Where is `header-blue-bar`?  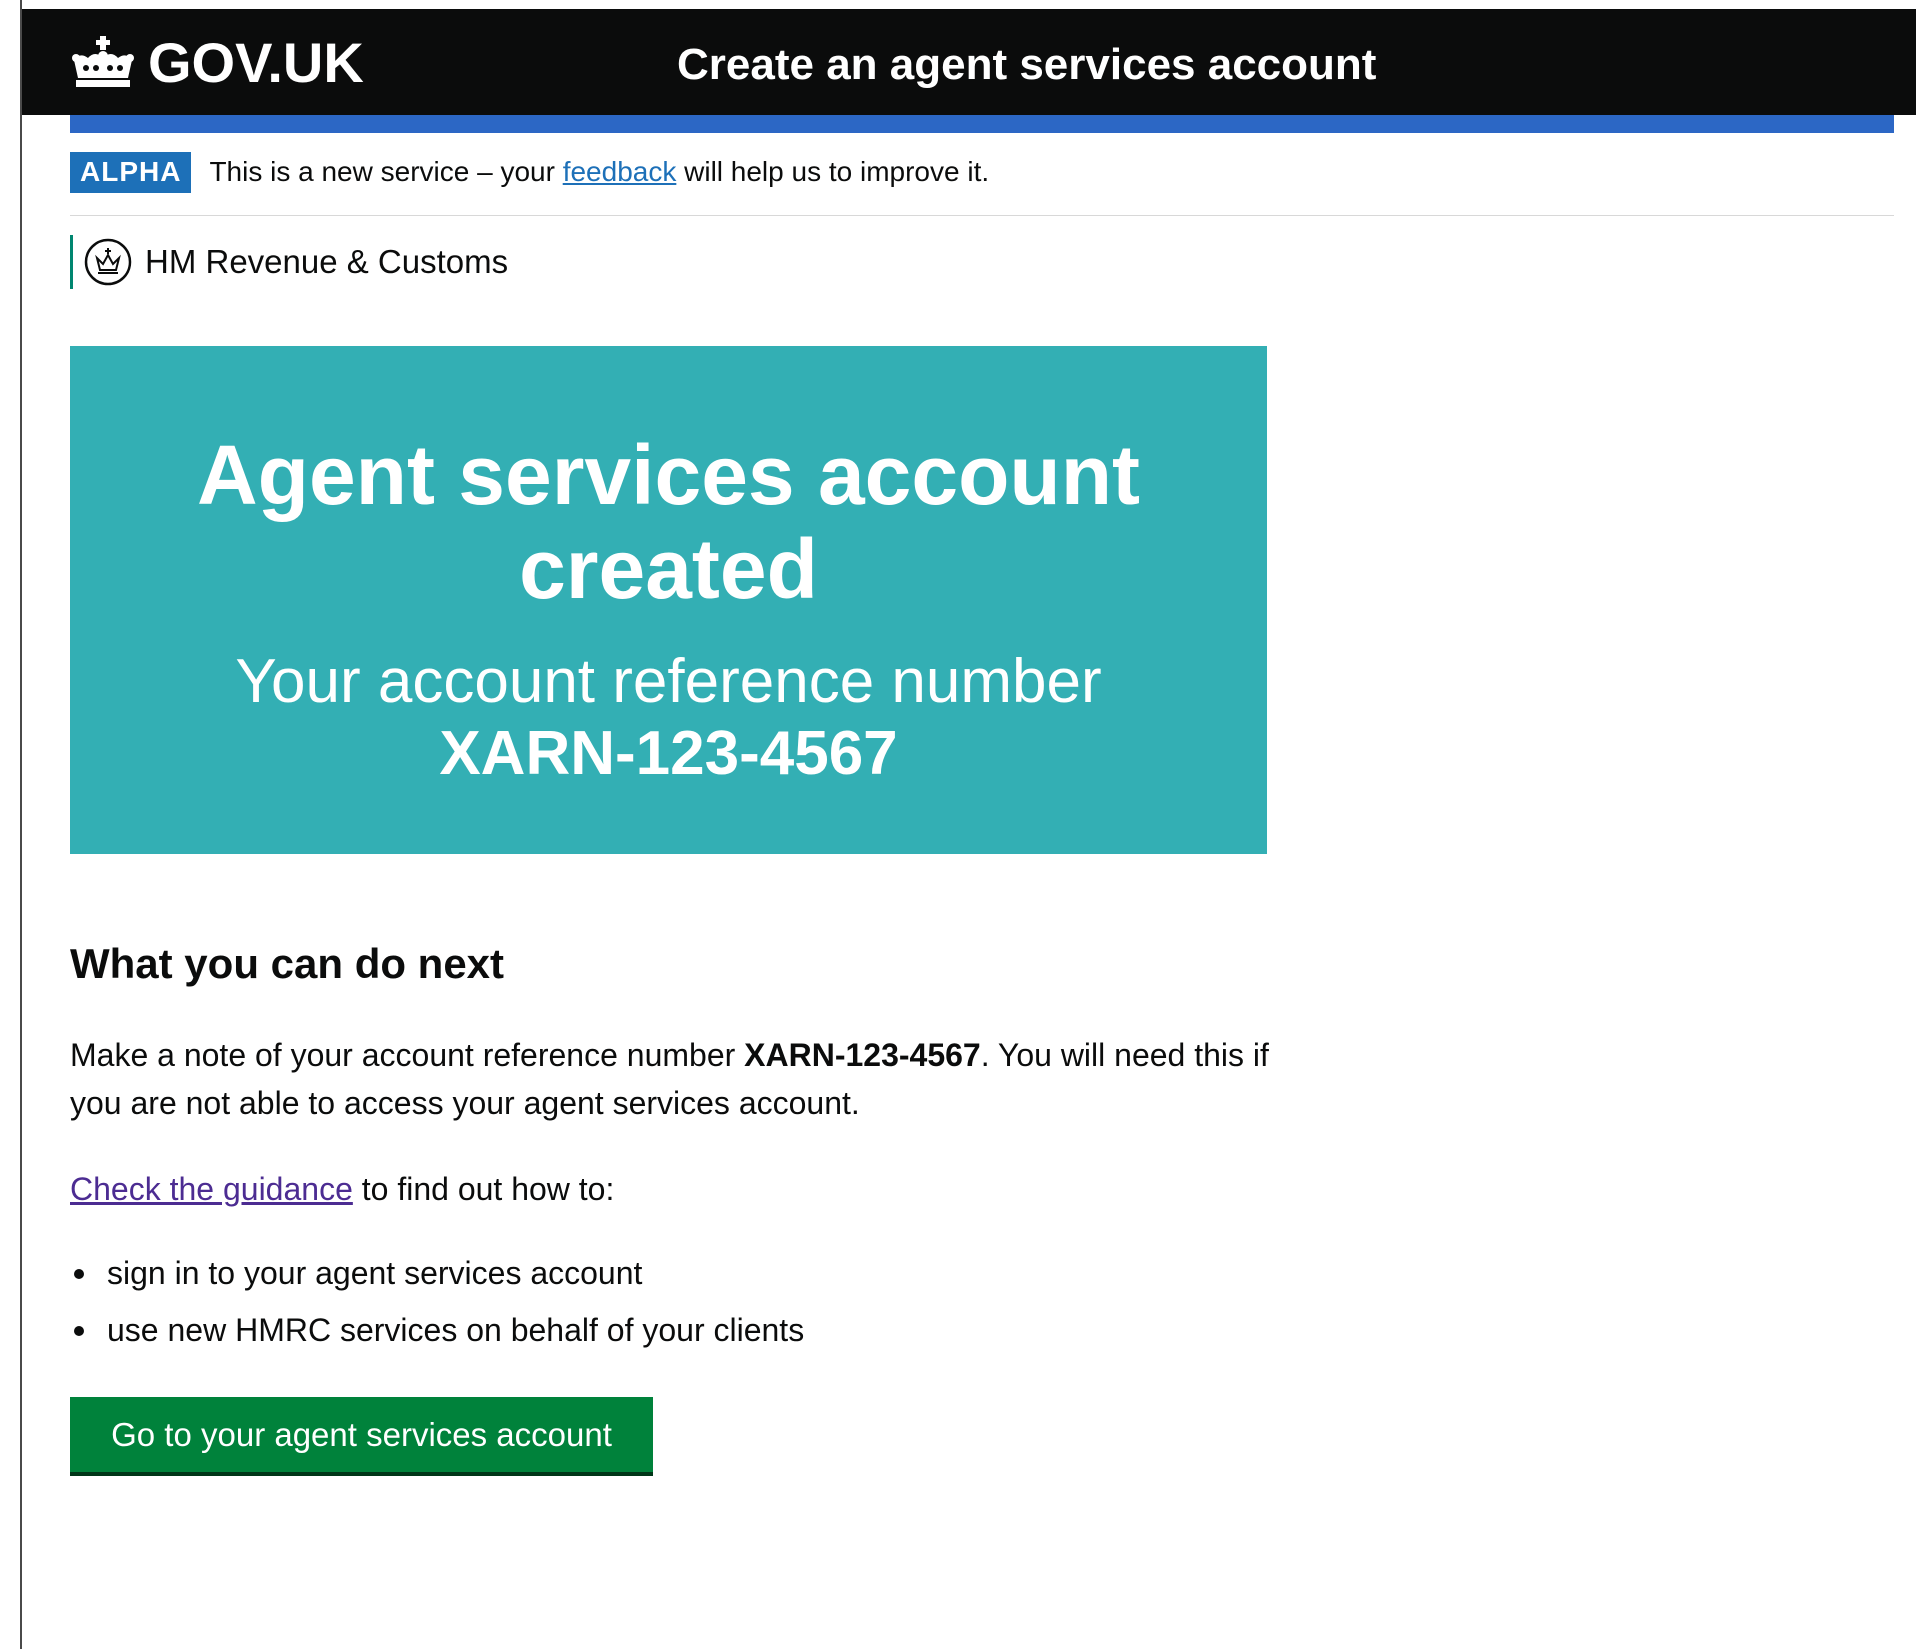
header-blue-bar is located at coordinates (982, 124).